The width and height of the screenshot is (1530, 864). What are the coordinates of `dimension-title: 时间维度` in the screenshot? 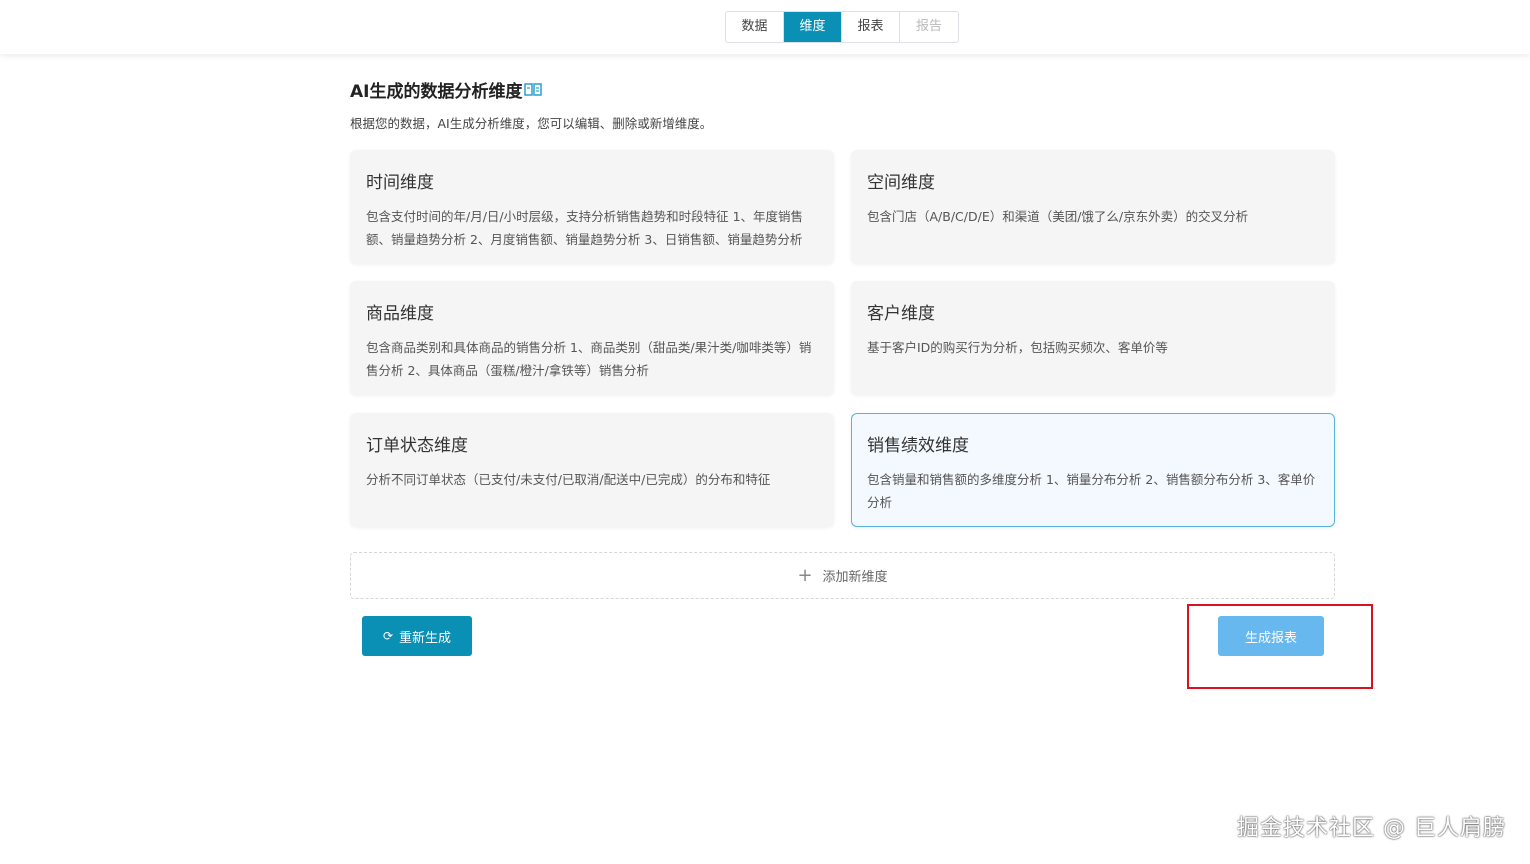 It's located at (400, 183).